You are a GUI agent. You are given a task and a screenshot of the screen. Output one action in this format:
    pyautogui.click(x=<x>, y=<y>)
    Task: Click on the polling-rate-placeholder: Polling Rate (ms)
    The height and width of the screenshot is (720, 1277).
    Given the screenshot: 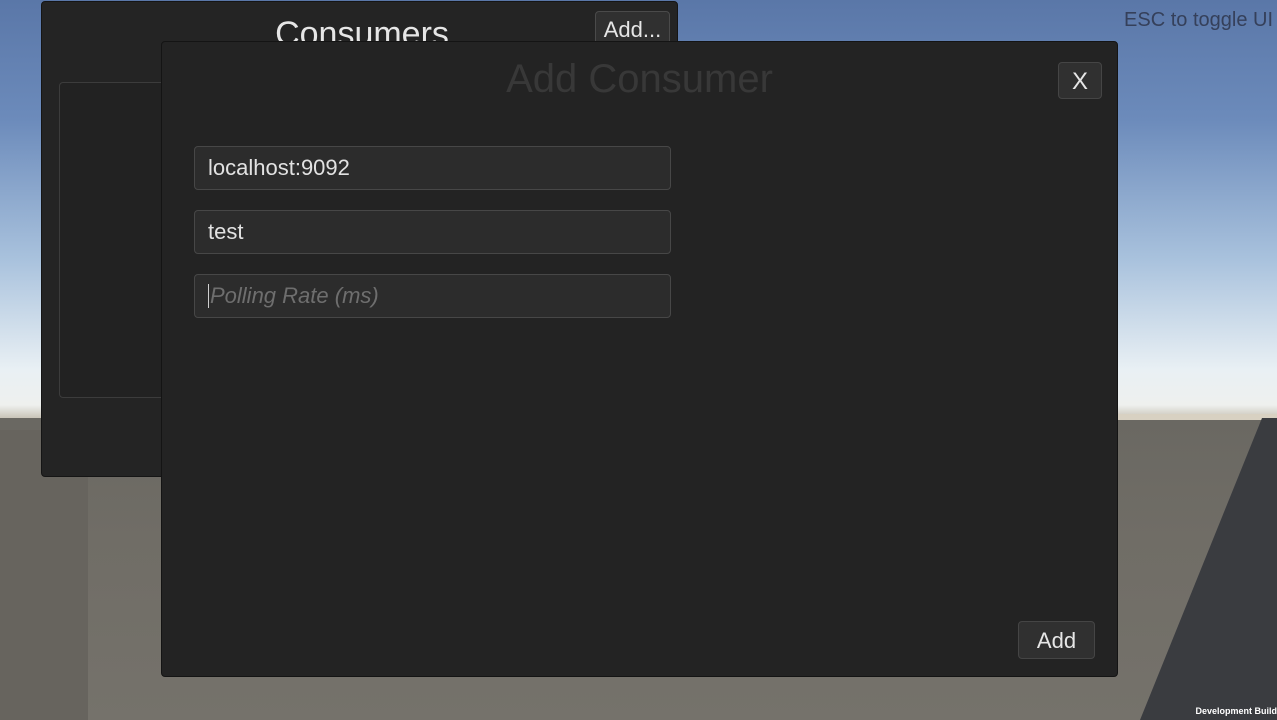 What is the action you would take?
    pyautogui.click(x=294, y=295)
    